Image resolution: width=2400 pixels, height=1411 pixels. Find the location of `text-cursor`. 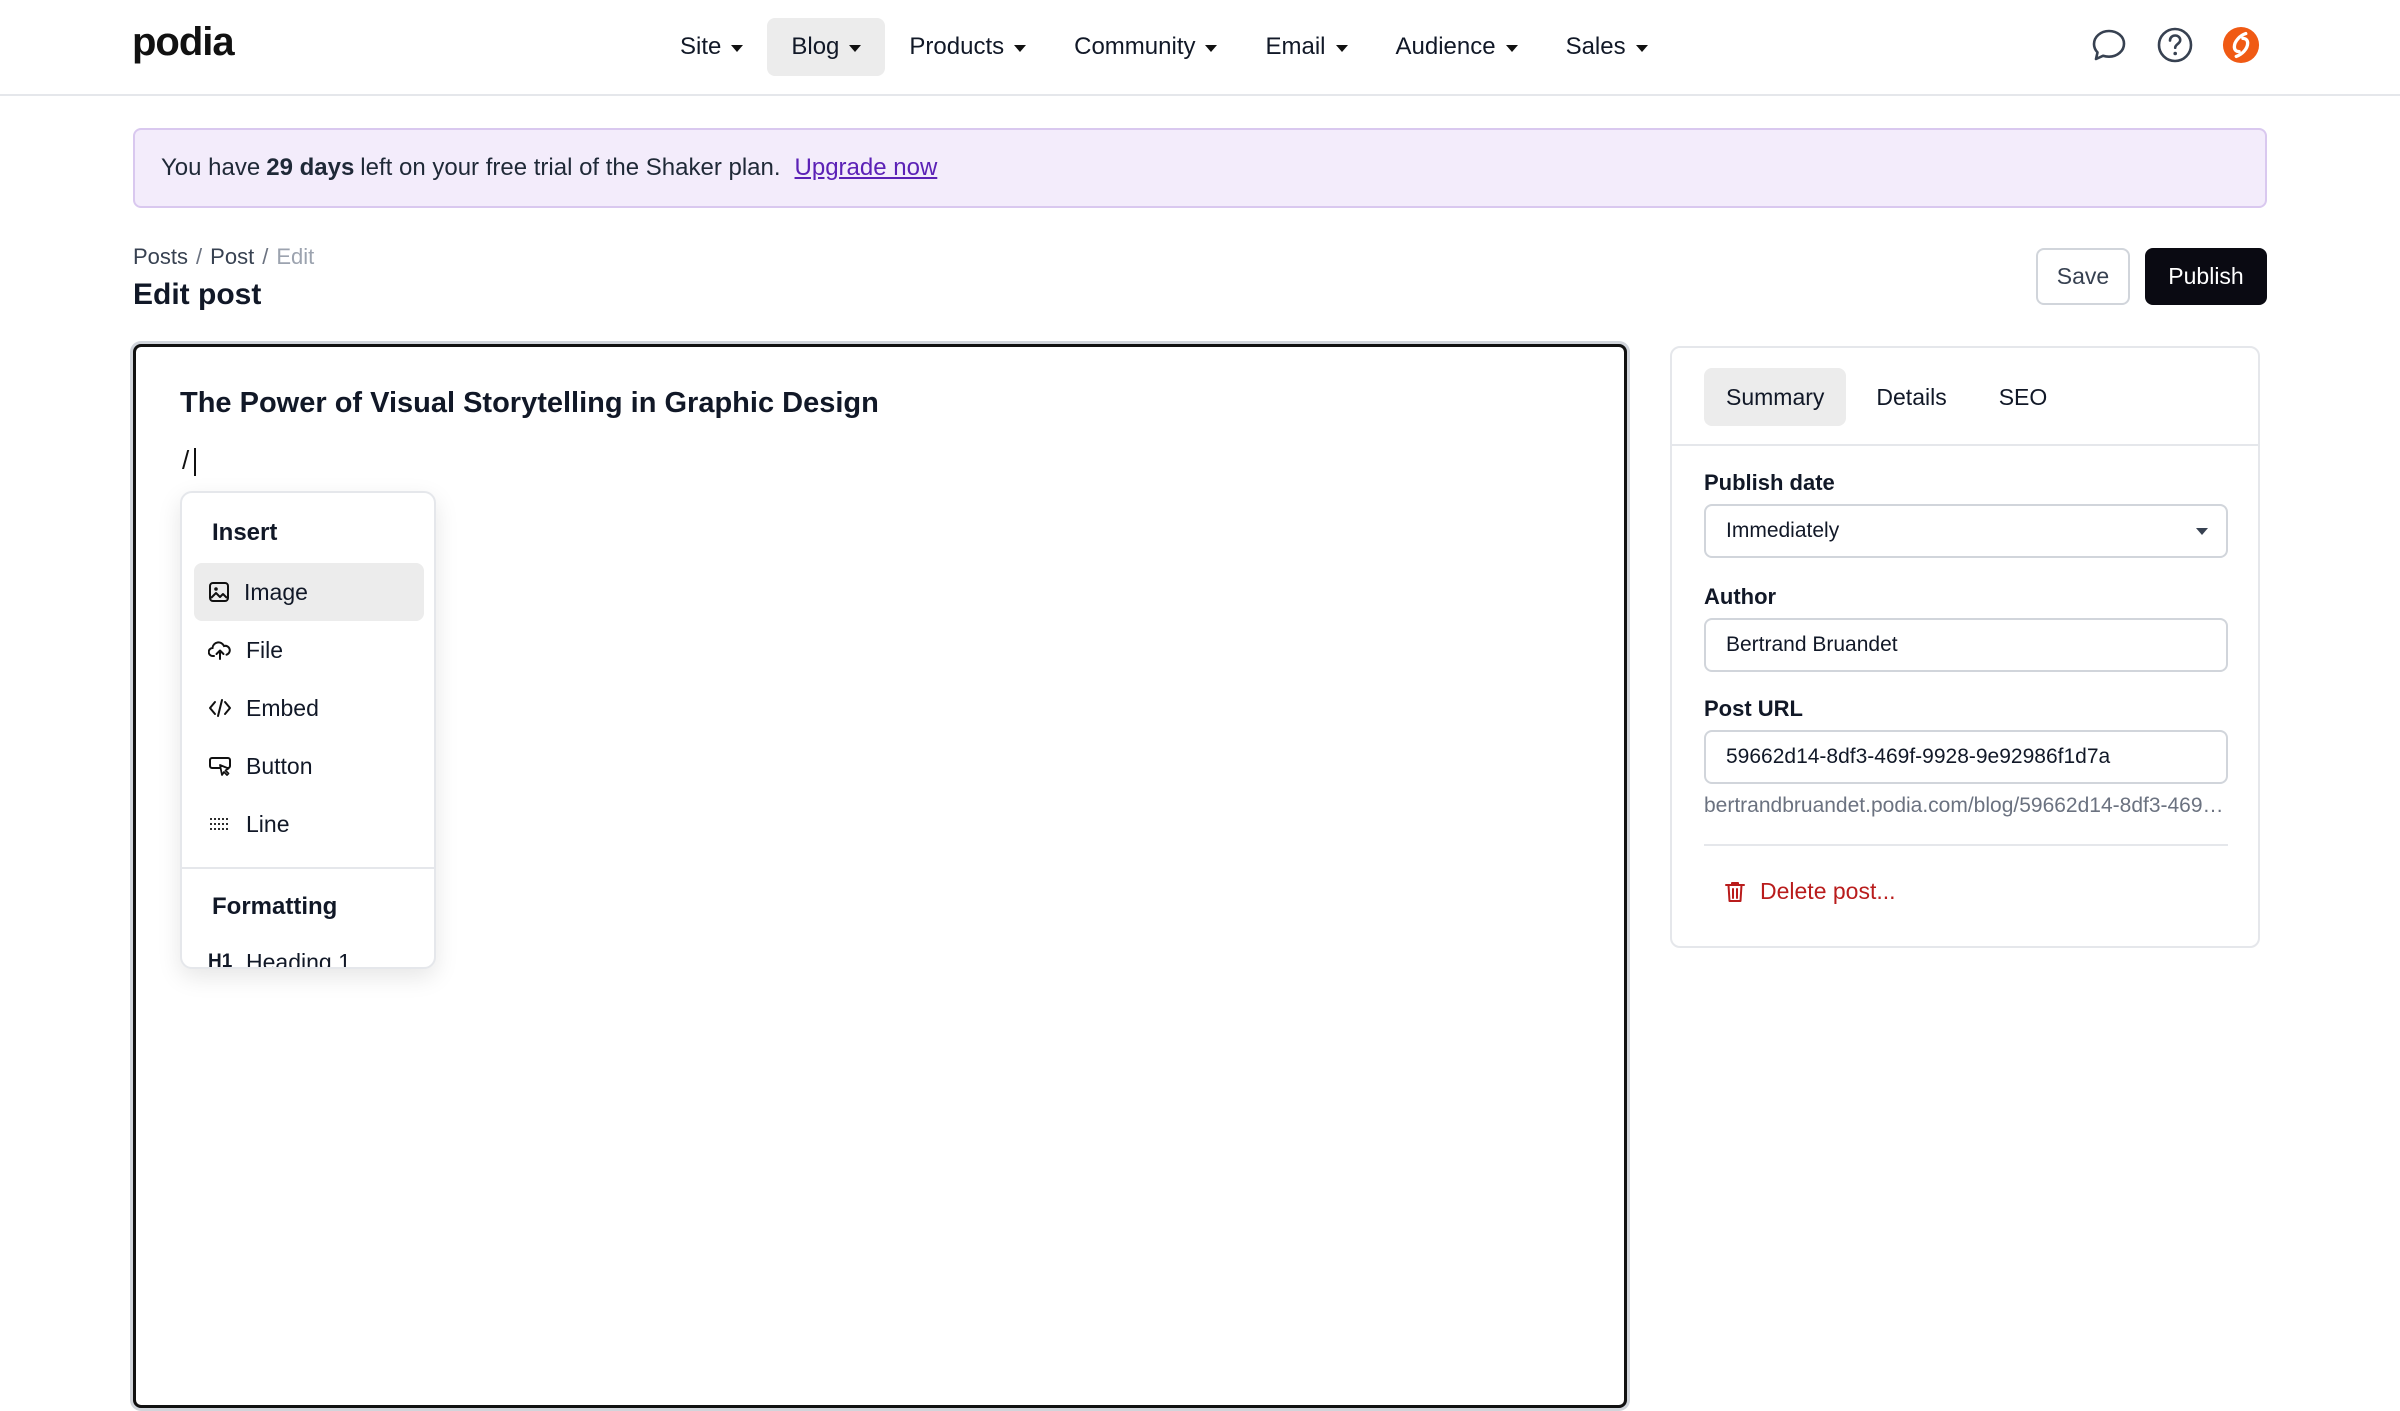

text-cursor is located at coordinates (195, 462).